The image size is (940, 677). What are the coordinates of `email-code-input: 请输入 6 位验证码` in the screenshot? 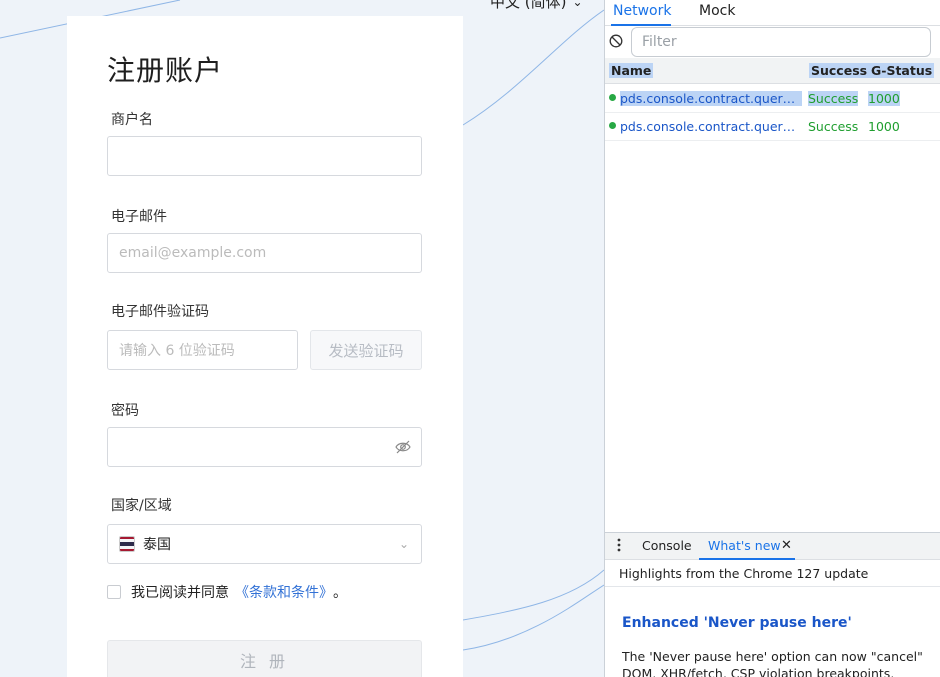 It's located at (202, 350).